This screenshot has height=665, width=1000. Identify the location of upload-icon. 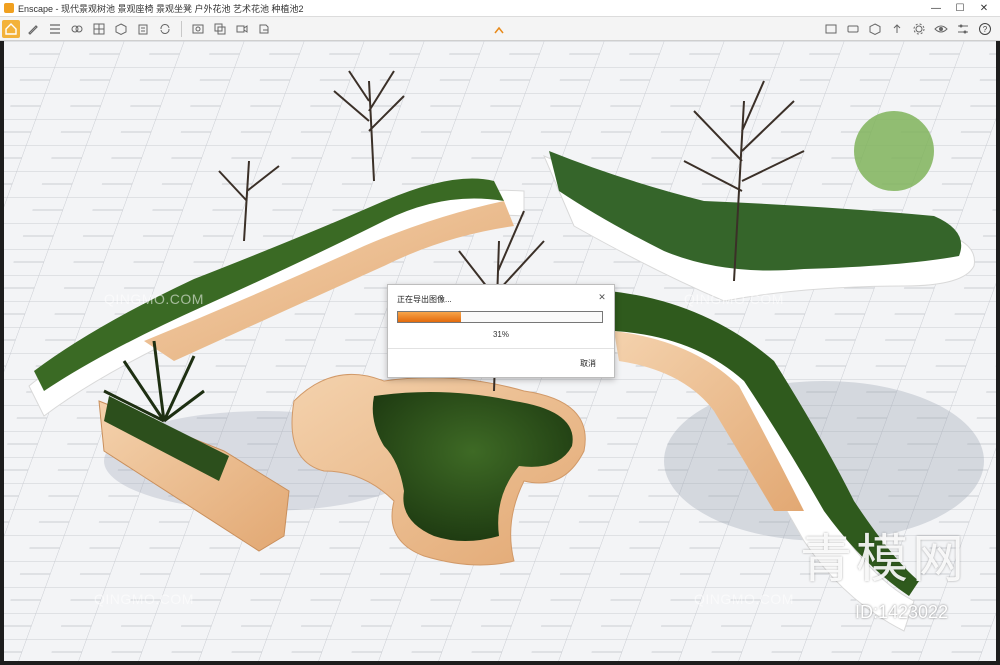
(897, 28).